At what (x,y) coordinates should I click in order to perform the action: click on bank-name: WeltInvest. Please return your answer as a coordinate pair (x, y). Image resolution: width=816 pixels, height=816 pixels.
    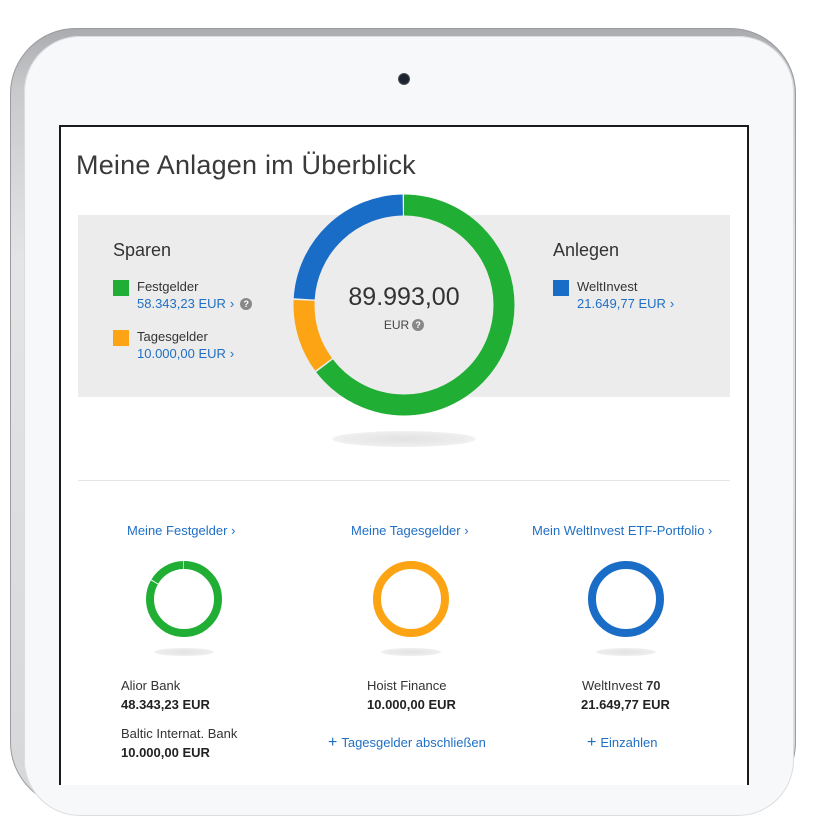
    Looking at the image, I should click on (612, 685).